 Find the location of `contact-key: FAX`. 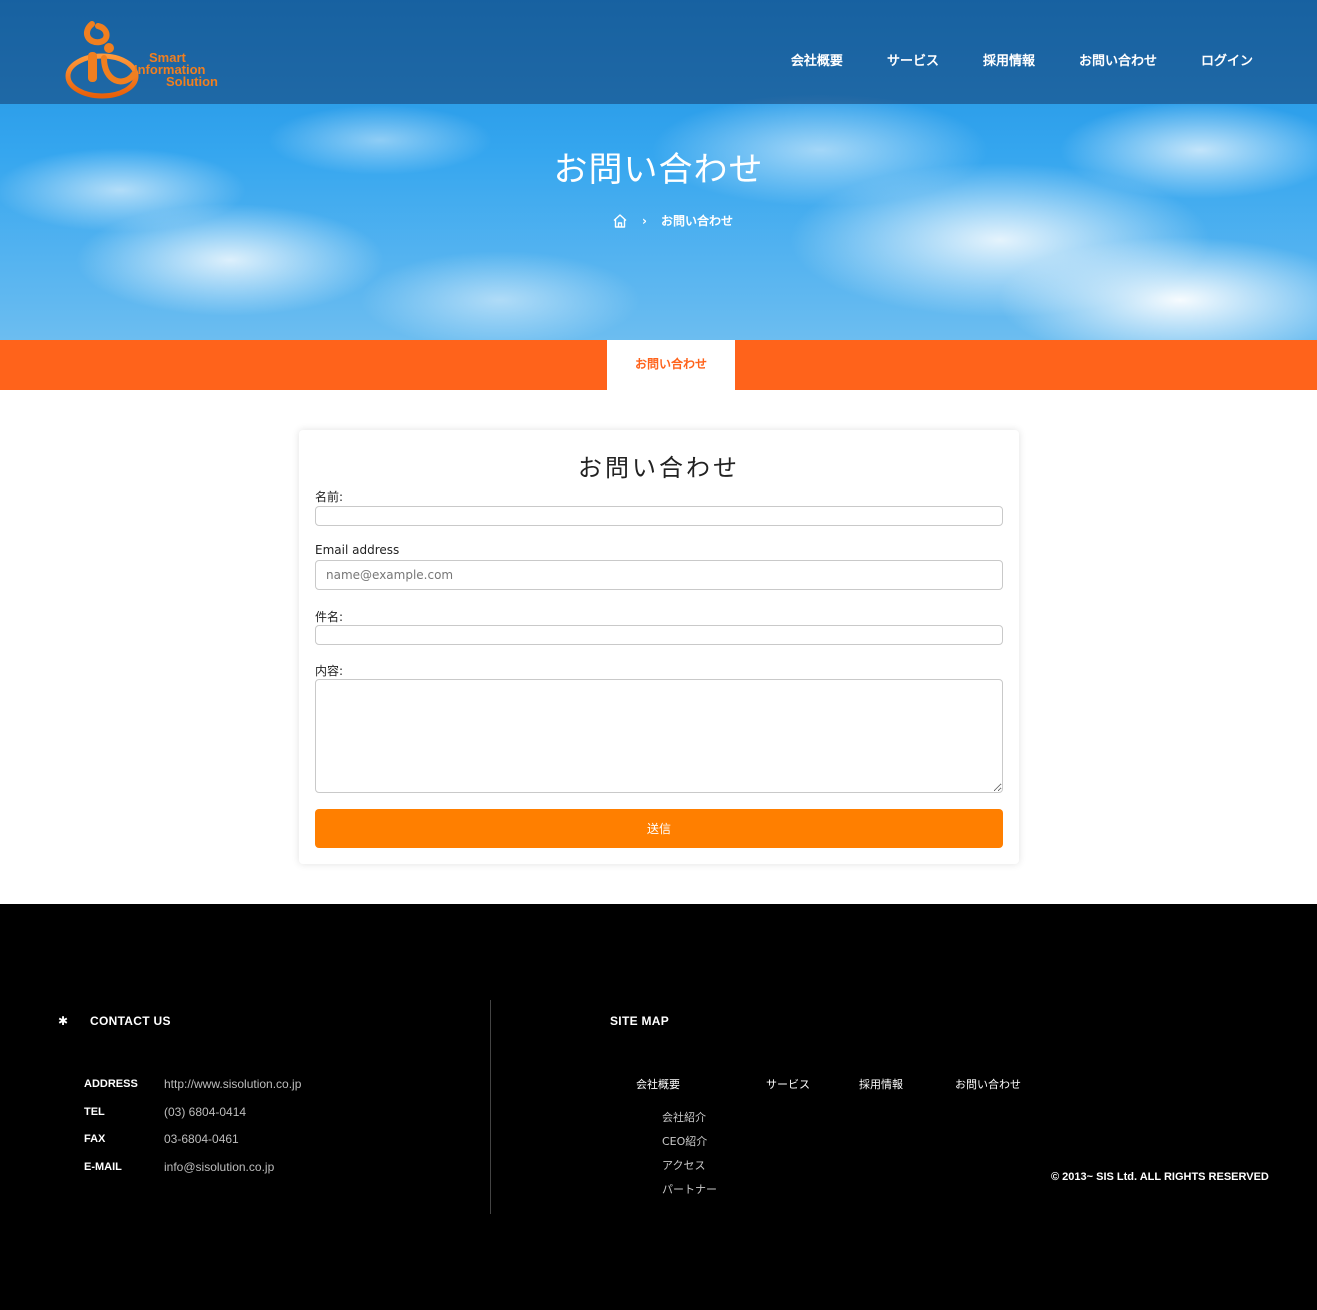

contact-key: FAX is located at coordinates (95, 1139).